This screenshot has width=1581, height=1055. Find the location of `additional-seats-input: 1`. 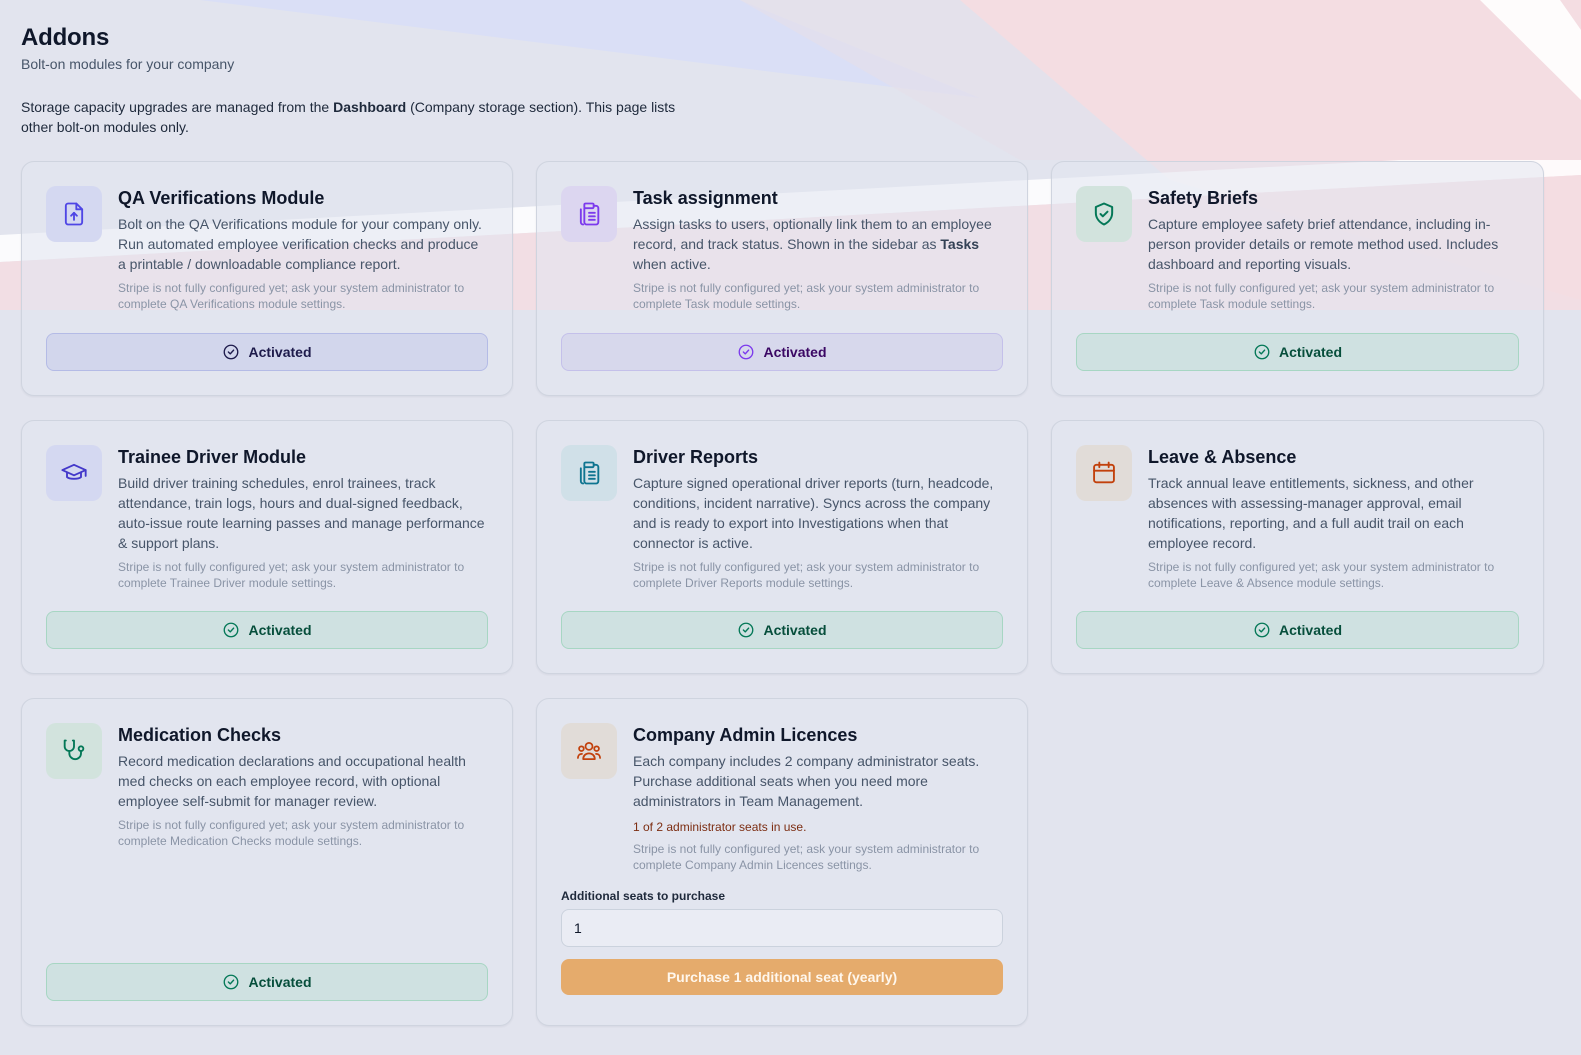

additional-seats-input: 1 is located at coordinates (782, 928).